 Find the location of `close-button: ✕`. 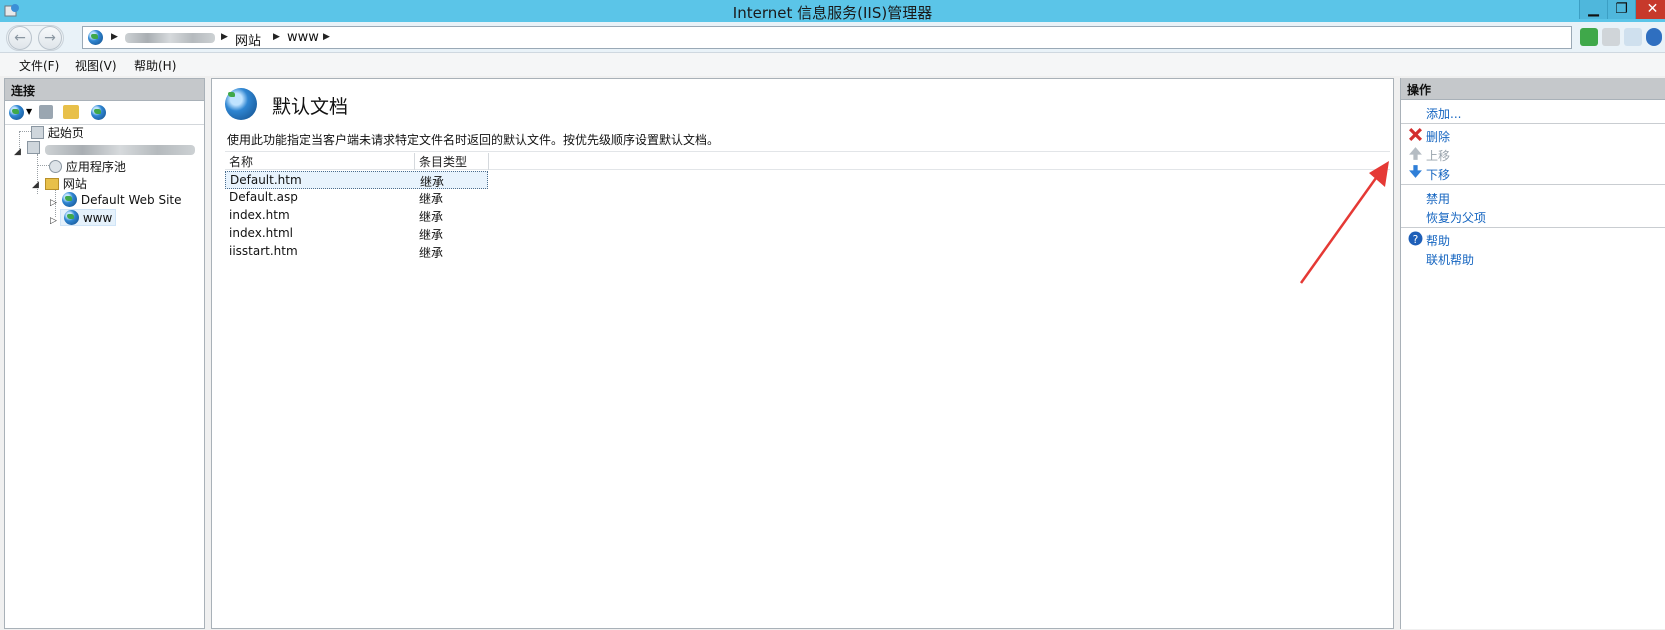

close-button: ✕ is located at coordinates (1650, 9).